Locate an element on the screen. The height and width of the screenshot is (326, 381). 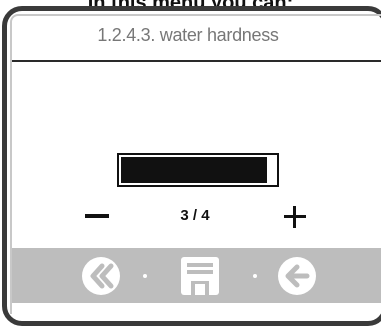
header-divider is located at coordinates (196, 61).